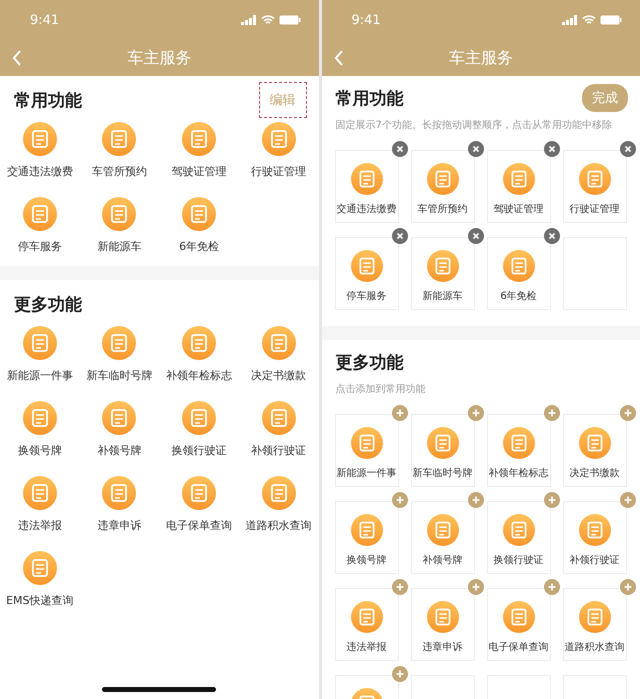 The width and height of the screenshot is (640, 699). I want to click on service-item: 补领号牌, so click(120, 429).